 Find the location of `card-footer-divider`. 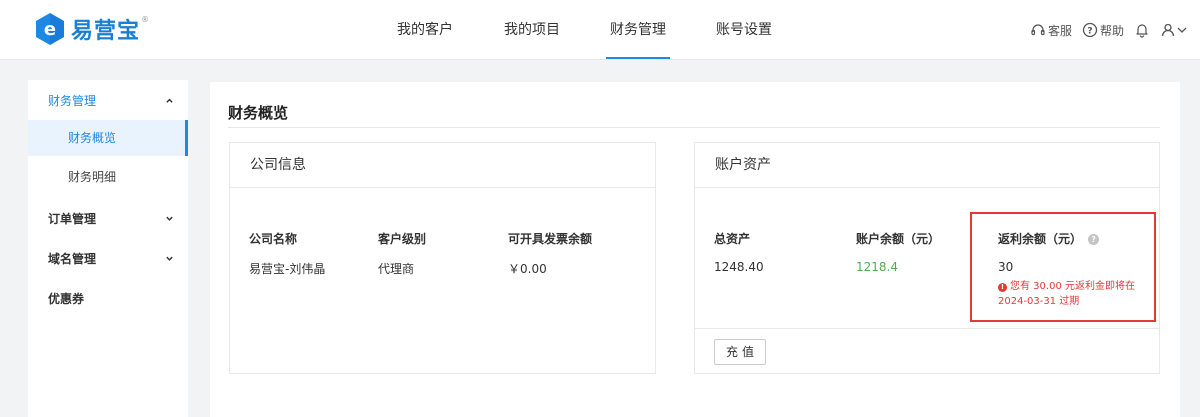

card-footer-divider is located at coordinates (927, 328).